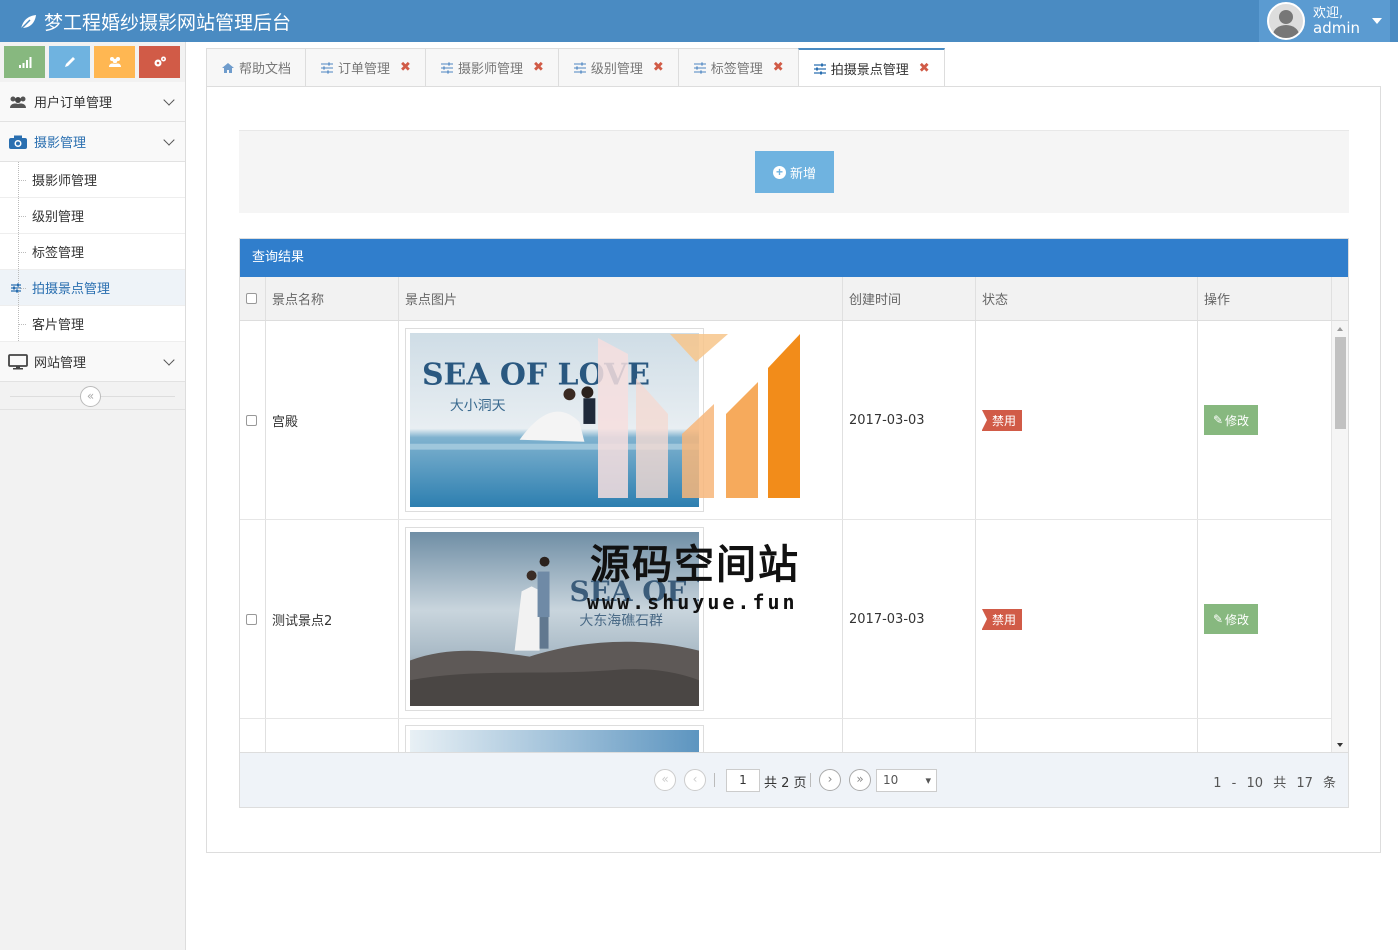 This screenshot has height=950, width=1398. I want to click on sidebar-item-locations: 拍摄景点管理, so click(92, 288).